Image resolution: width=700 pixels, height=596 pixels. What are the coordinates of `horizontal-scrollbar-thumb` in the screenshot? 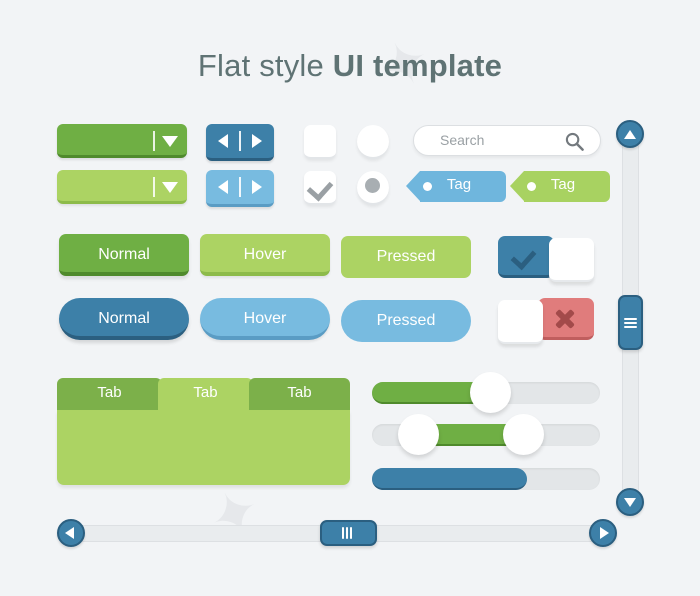 It's located at (348, 533).